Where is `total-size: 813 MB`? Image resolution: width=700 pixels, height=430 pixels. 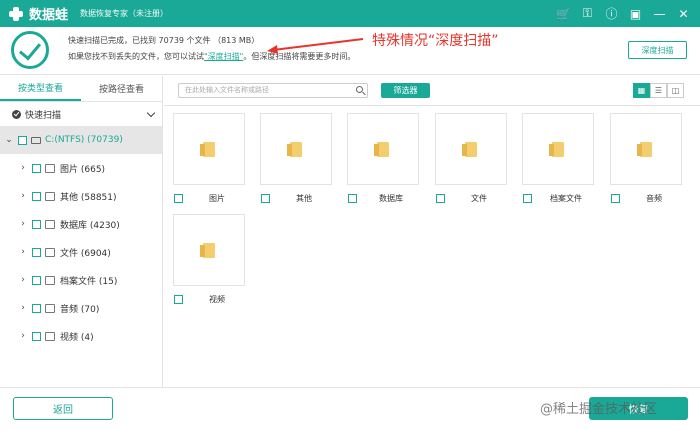
total-size: 813 MB is located at coordinates (236, 40).